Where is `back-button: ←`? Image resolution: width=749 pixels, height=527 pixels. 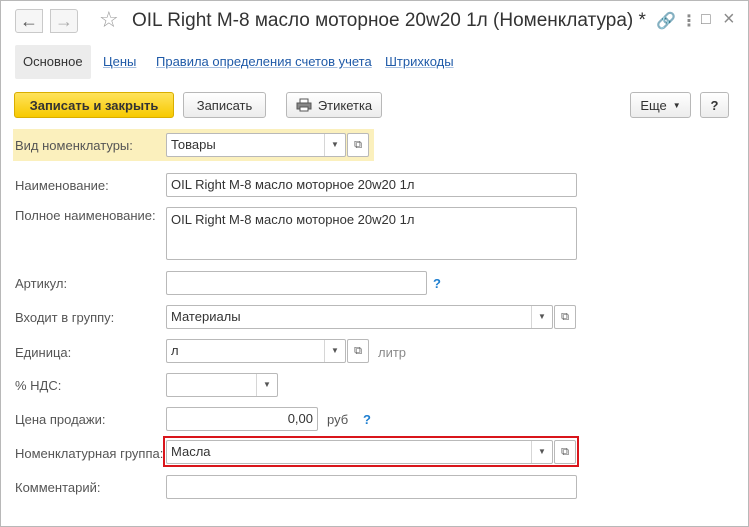 back-button: ← is located at coordinates (29, 21).